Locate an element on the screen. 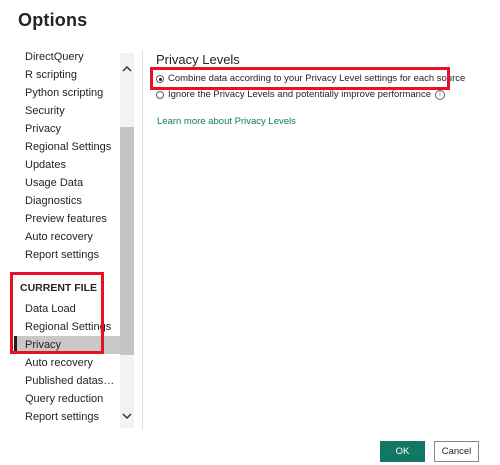 This screenshot has width=500, height=465. nav-item-report-settings-file: Report settings is located at coordinates (67, 417).